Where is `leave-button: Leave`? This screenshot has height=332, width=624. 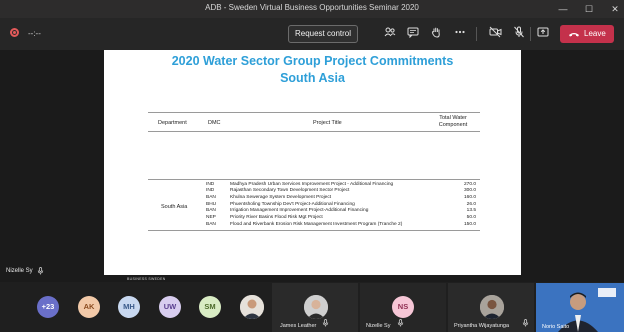 leave-button: Leave is located at coordinates (587, 34).